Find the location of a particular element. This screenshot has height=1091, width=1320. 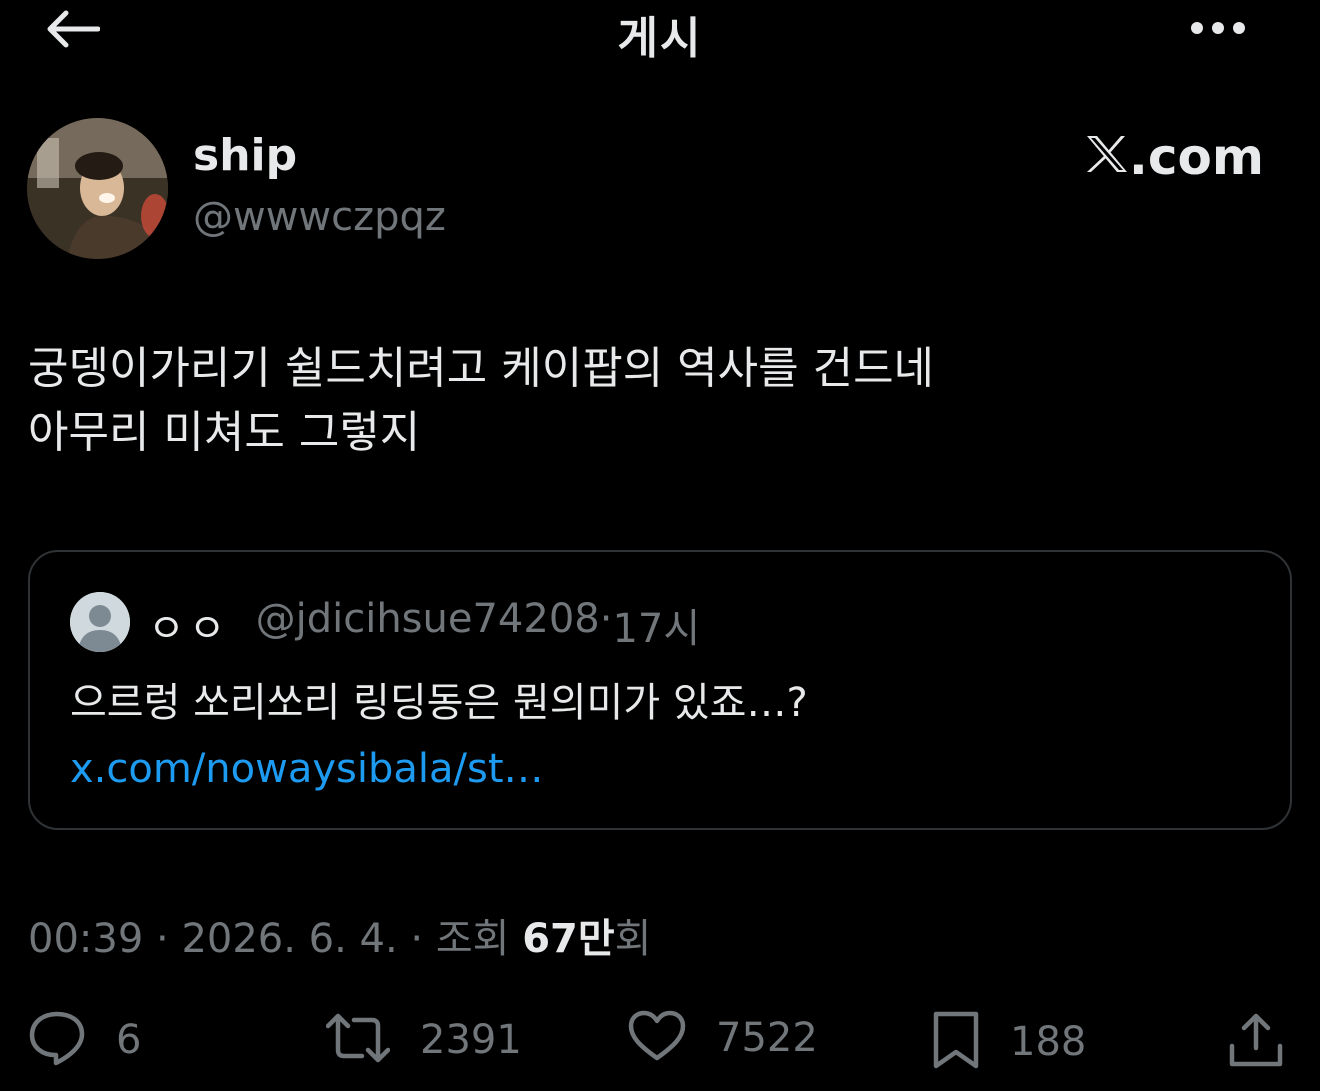

watermark-text: .com is located at coordinates (1196, 157).